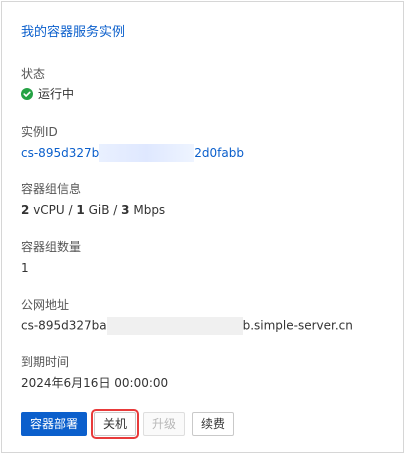 The width and height of the screenshot is (405, 455). I want to click on public-address-label: 公网地址, so click(45, 305).